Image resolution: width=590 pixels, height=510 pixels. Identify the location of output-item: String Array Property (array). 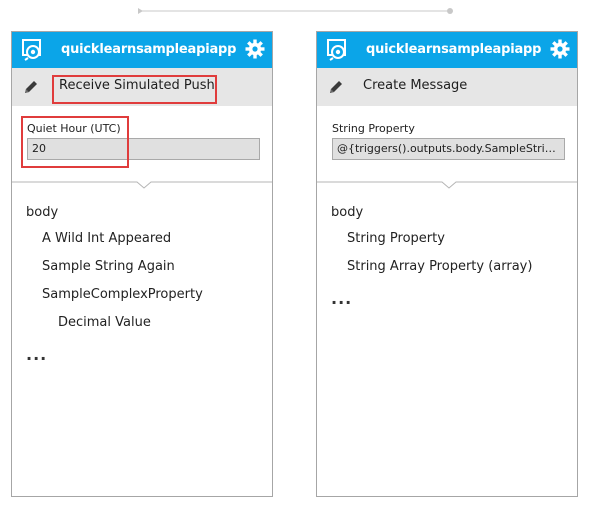
(439, 266).